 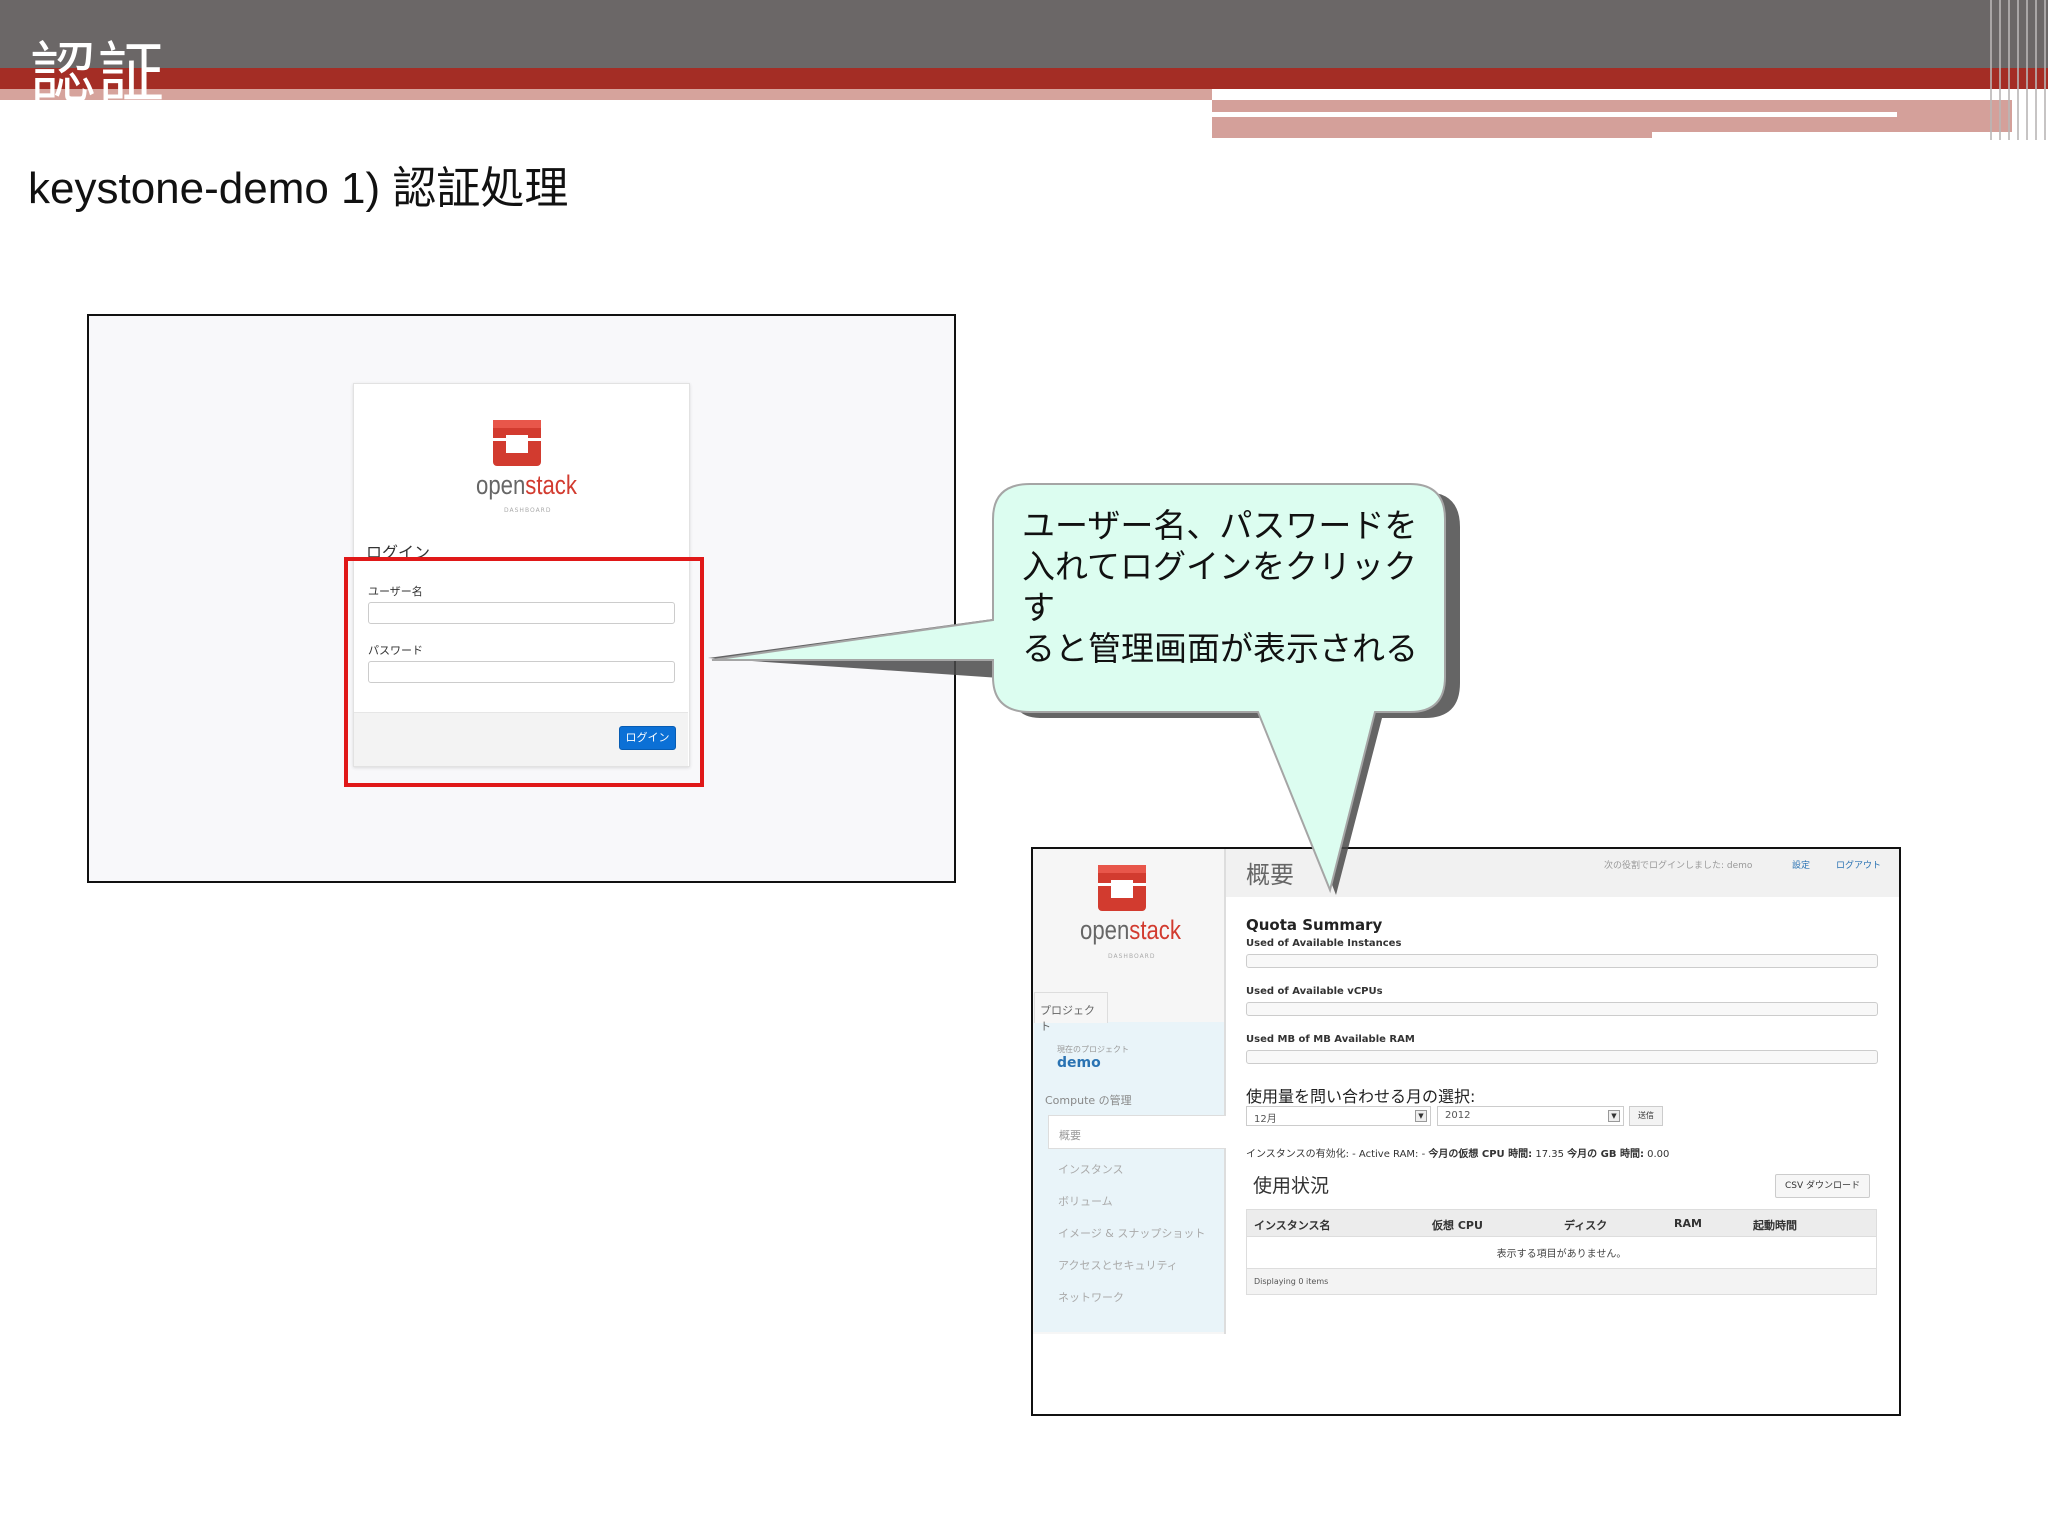 I want to click on callout-text: ユーザー名、パスワードを 入れてログインをクリックす ると管理画面が表示される, so click(x=1222, y=587).